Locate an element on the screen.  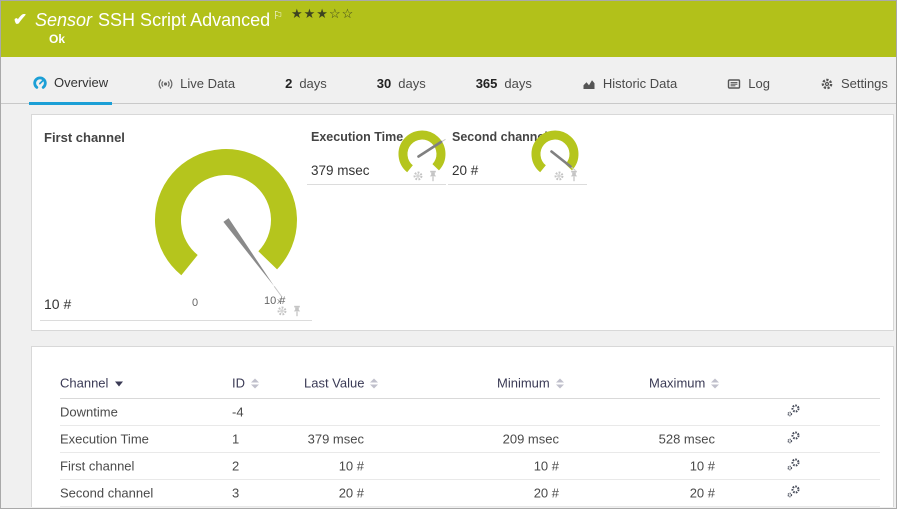
column-header-minimum: Minimum is located at coordinates (530, 382).